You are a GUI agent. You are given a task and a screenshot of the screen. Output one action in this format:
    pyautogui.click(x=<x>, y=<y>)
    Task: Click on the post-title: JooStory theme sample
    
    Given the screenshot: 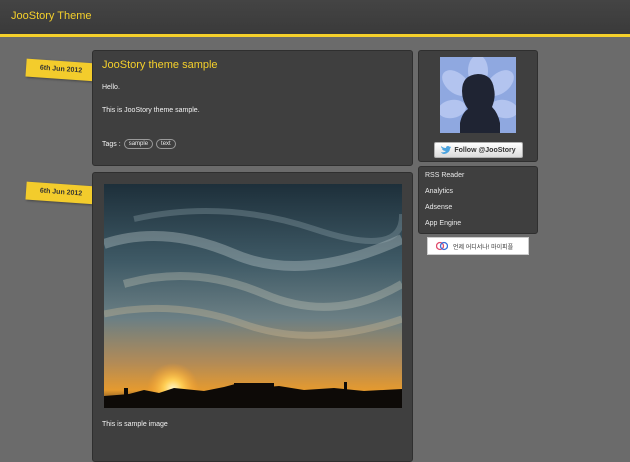 What is the action you would take?
    pyautogui.click(x=160, y=65)
    